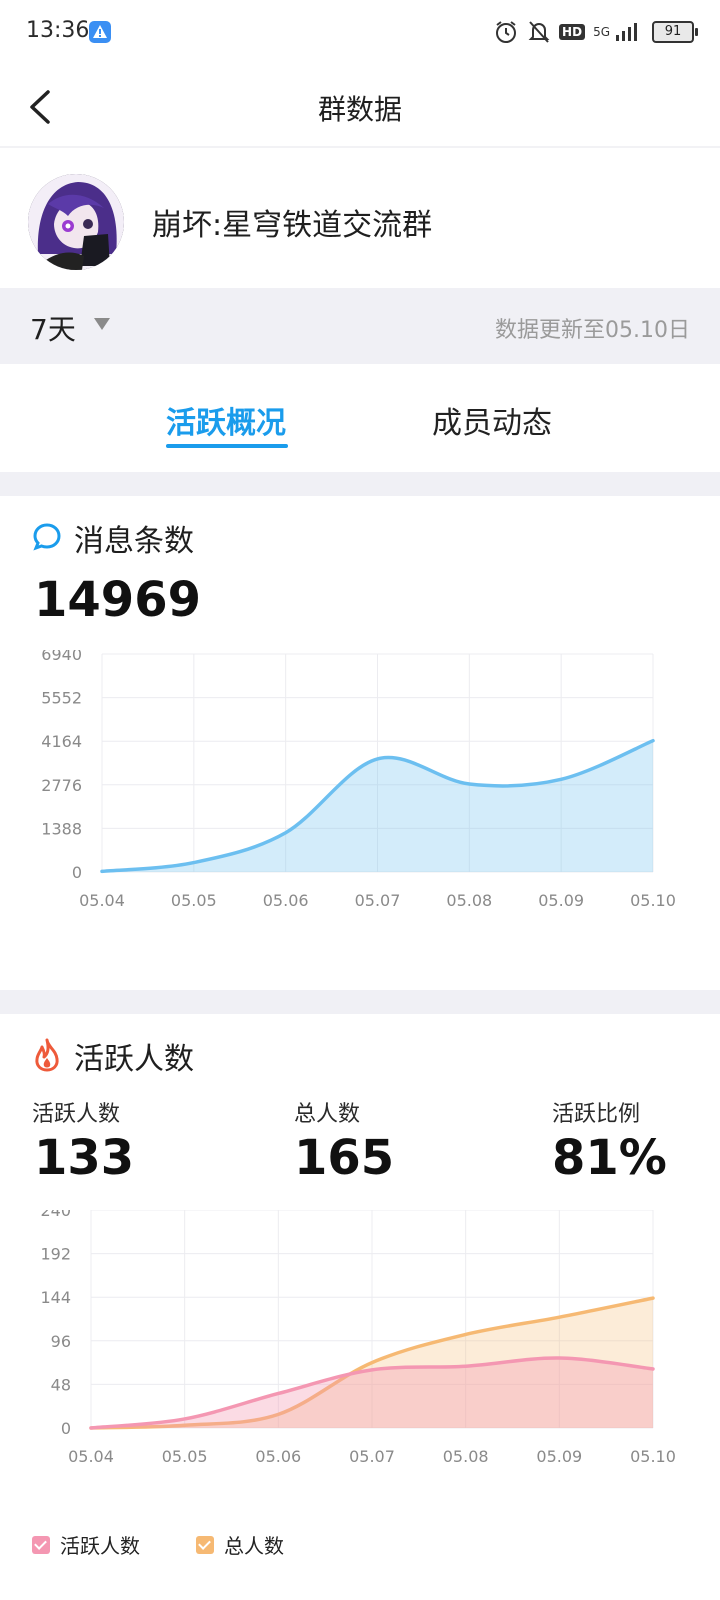  I want to click on stat-label-active: 活跃人数, so click(76, 1114).